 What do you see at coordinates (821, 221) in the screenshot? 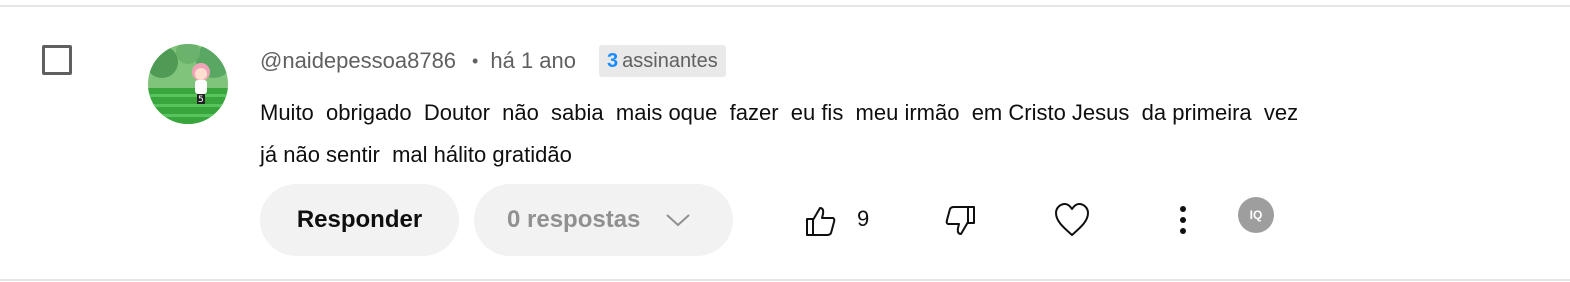
I see `thumbs-up-icon` at bounding box center [821, 221].